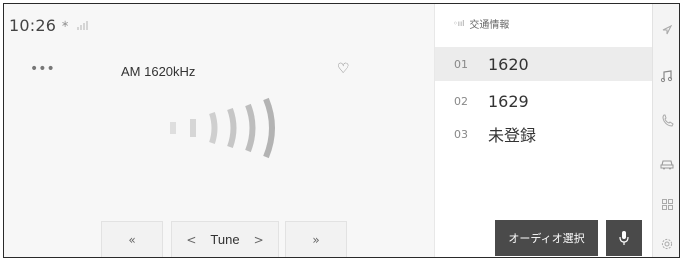 Image resolution: width=683 pixels, height=261 pixels. Describe the element at coordinates (666, 30) in the screenshot. I see `navigation-arrow-icon` at that location.